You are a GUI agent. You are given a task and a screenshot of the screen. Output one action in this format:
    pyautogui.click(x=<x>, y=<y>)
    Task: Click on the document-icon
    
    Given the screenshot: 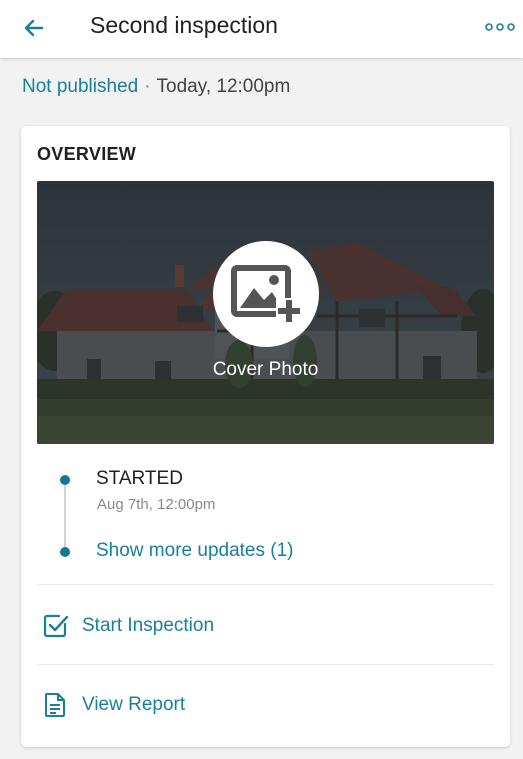 What is the action you would take?
    pyautogui.click(x=55, y=705)
    